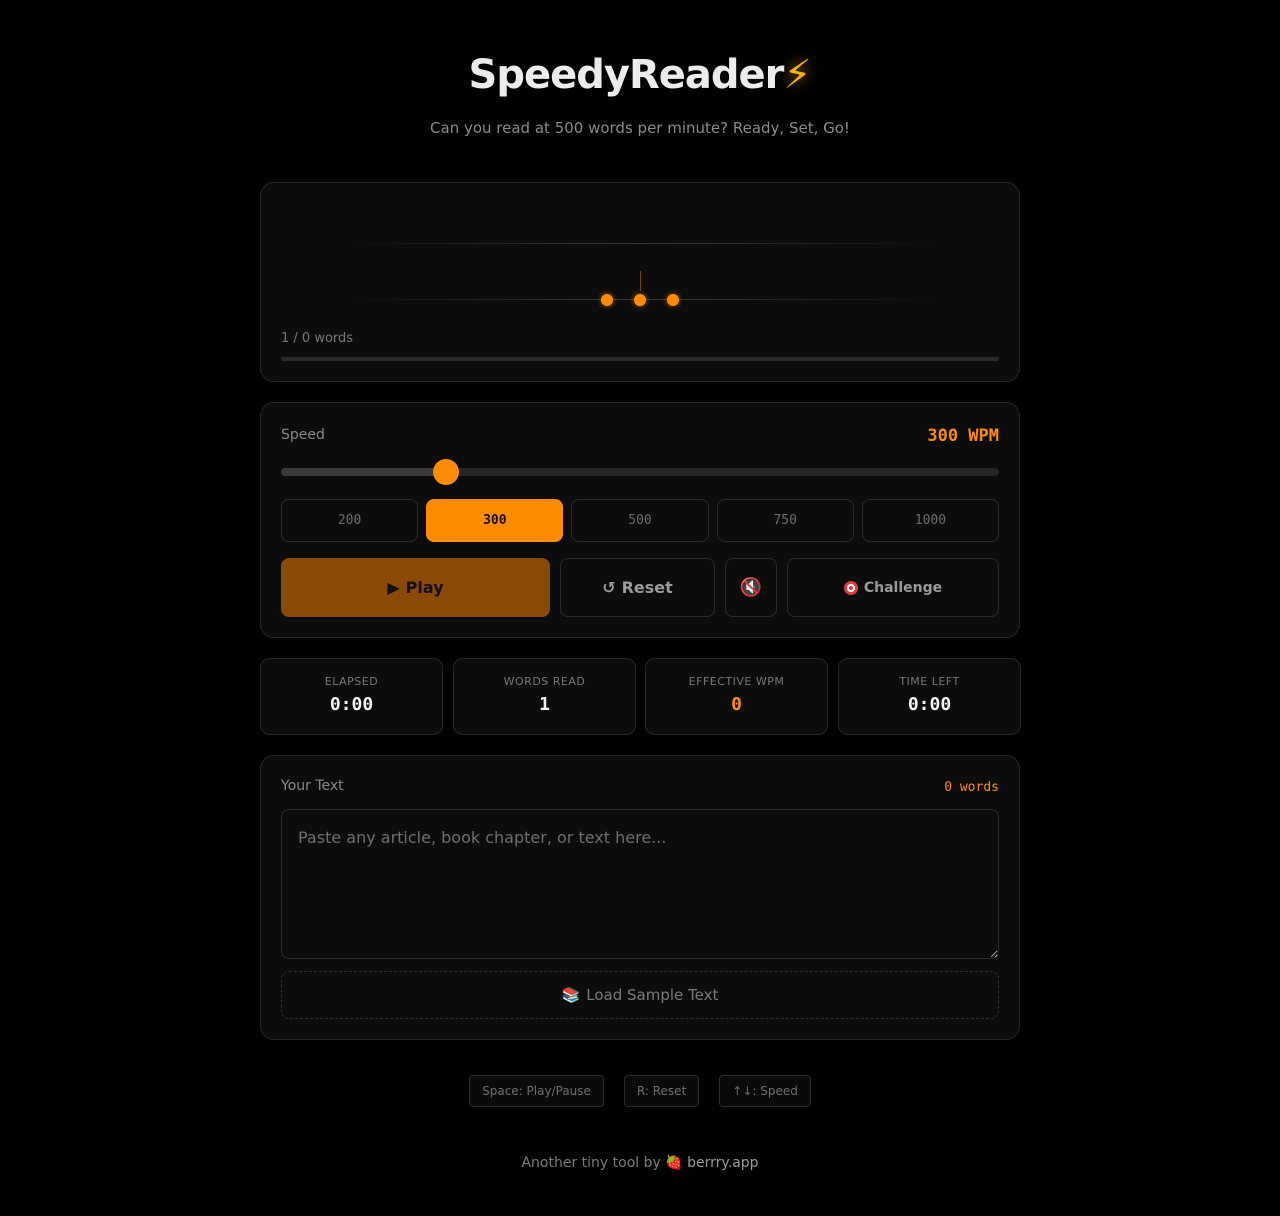 The height and width of the screenshot is (1216, 1280). I want to click on footer: Another tiny tool by 🍓 berrry.app, so click(640, 1163).